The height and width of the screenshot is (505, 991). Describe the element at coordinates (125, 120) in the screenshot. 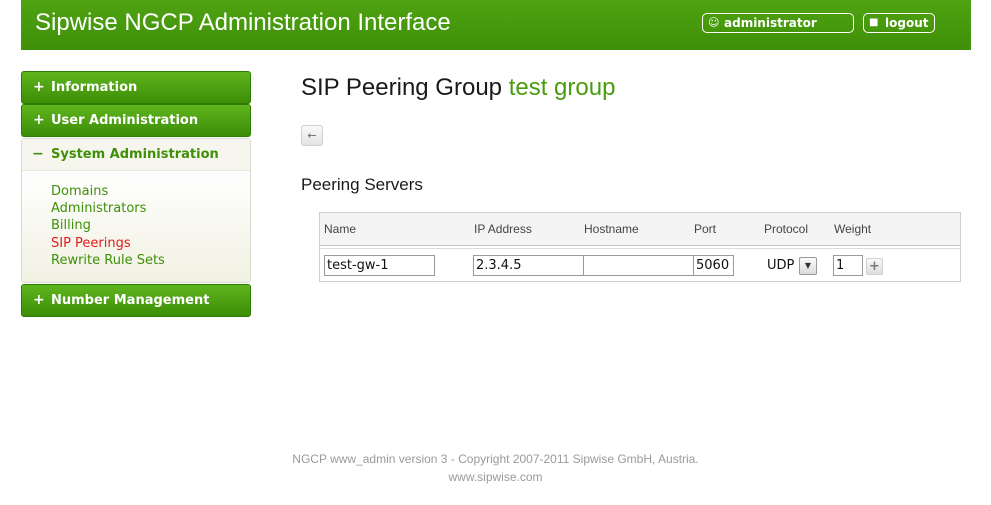

I see `nav-section-label: User Administration` at that location.